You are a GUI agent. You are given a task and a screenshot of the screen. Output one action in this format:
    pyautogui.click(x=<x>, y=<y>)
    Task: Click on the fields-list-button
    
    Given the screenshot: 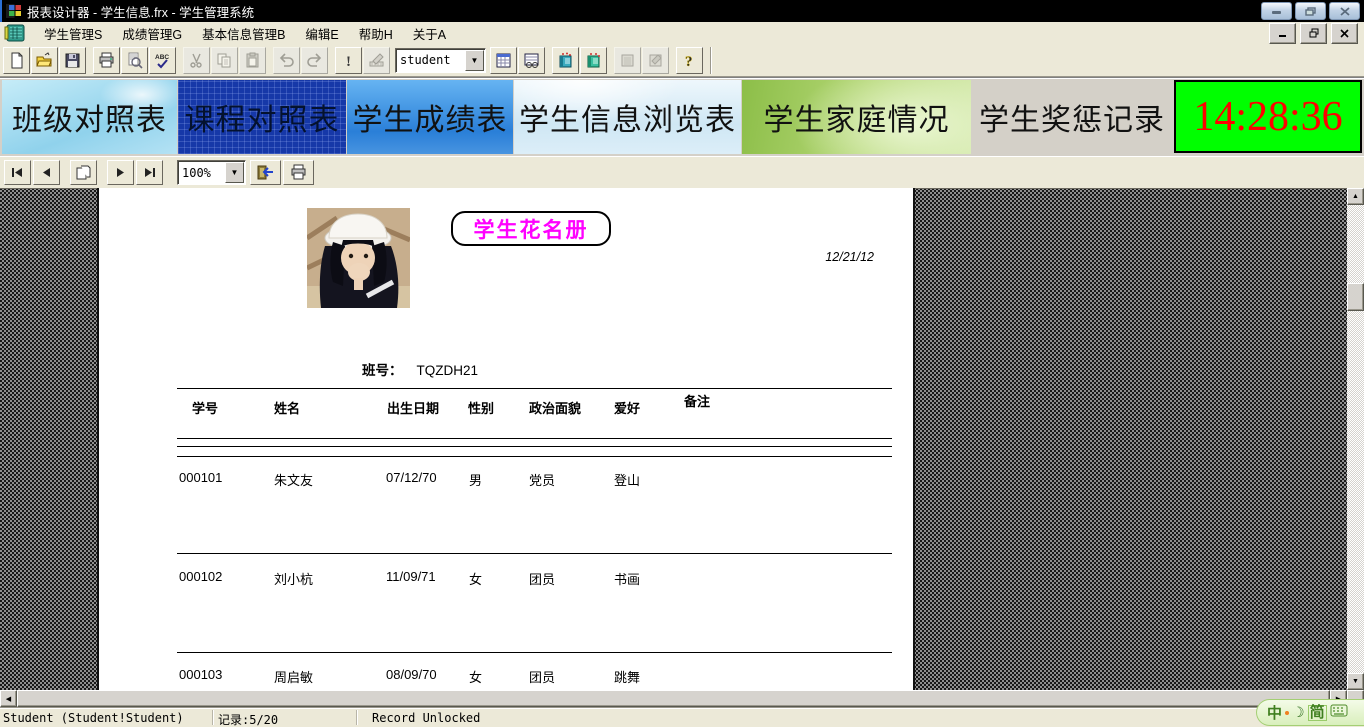 What is the action you would take?
    pyautogui.click(x=531, y=60)
    